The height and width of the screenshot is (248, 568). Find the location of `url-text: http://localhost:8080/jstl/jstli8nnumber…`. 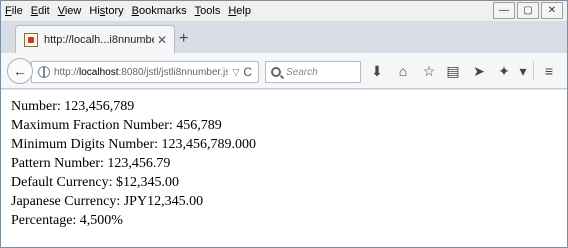

url-text: http://localhost:8080/jstl/jstli8nnumber… is located at coordinates (141, 72).